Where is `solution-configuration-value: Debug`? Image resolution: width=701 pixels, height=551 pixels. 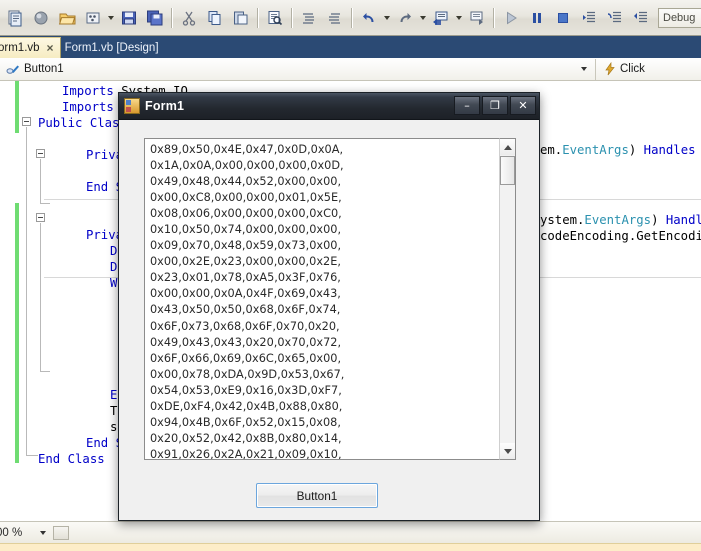
solution-configuration-value: Debug is located at coordinates (679, 17).